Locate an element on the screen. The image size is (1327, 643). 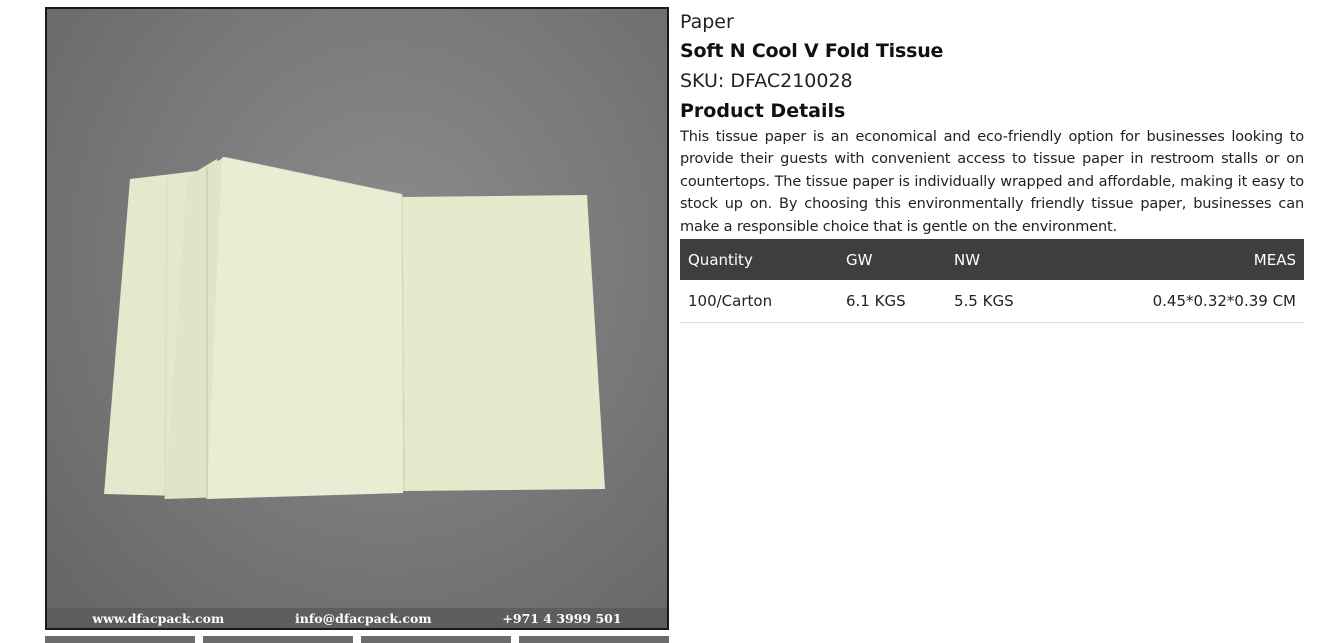
sku-value: DFAC210028 is located at coordinates (791, 81).